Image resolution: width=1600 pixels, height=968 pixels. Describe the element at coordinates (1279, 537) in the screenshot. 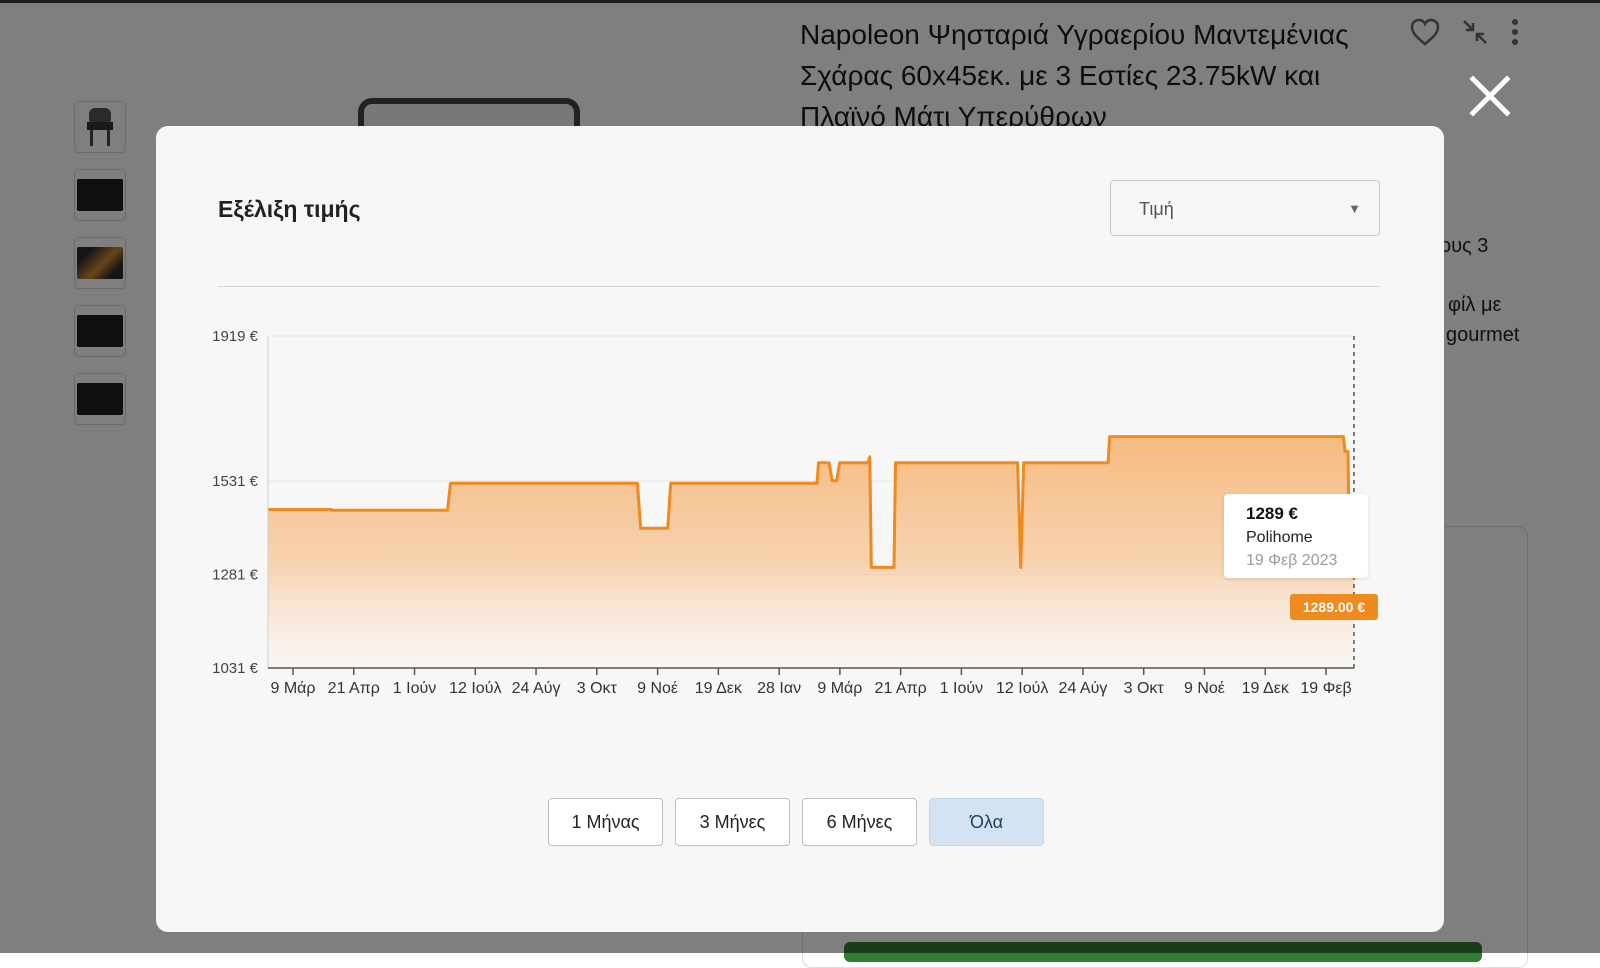

I see `tooltip-shop: Polihome` at that location.